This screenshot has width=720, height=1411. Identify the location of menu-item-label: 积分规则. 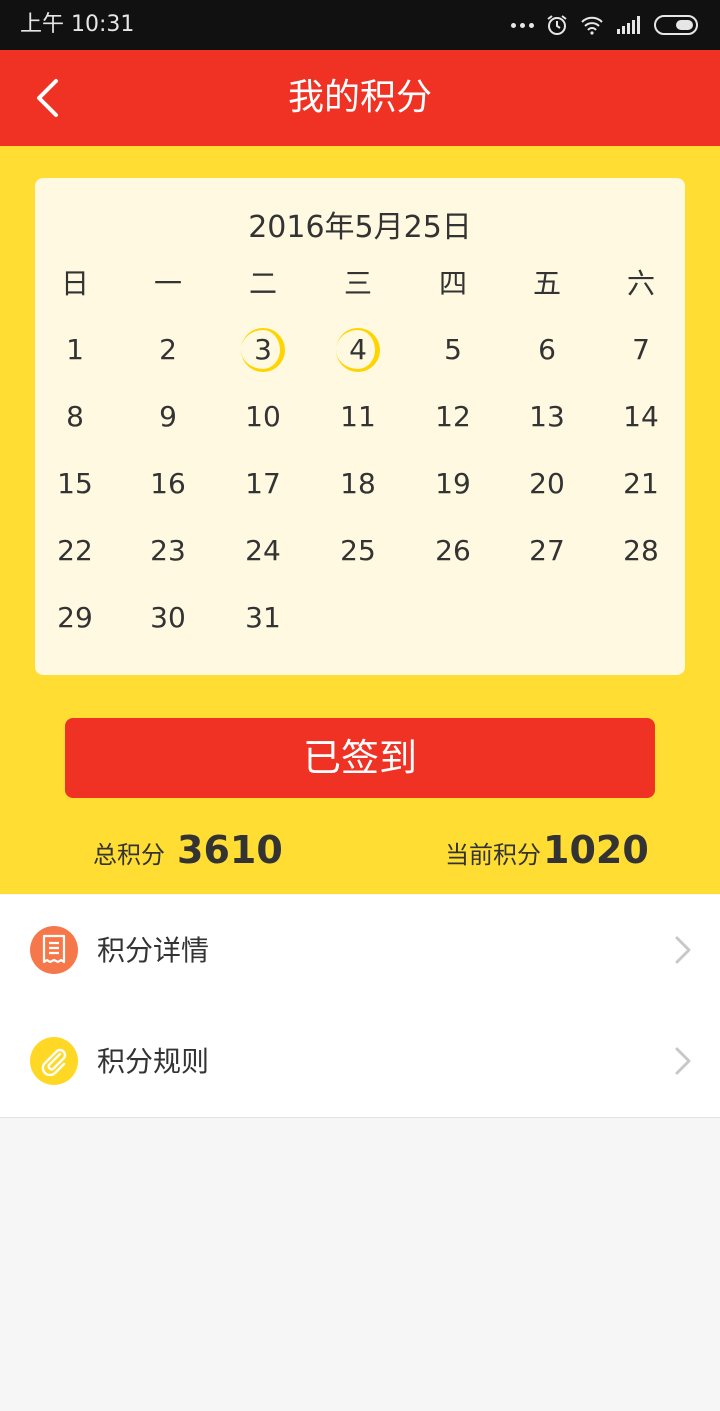
(153, 1061).